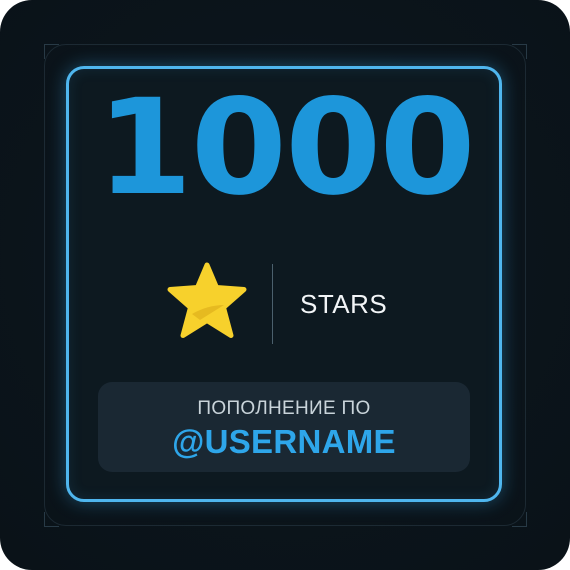 This screenshot has width=570, height=570. I want to click on stars-unit-label: STARS, so click(344, 304).